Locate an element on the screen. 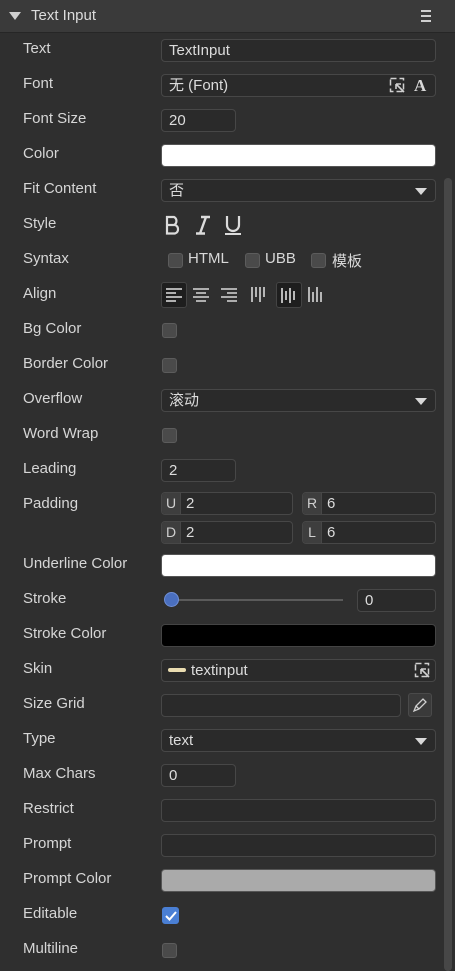  overflow-select: 滚动 is located at coordinates (298, 400).